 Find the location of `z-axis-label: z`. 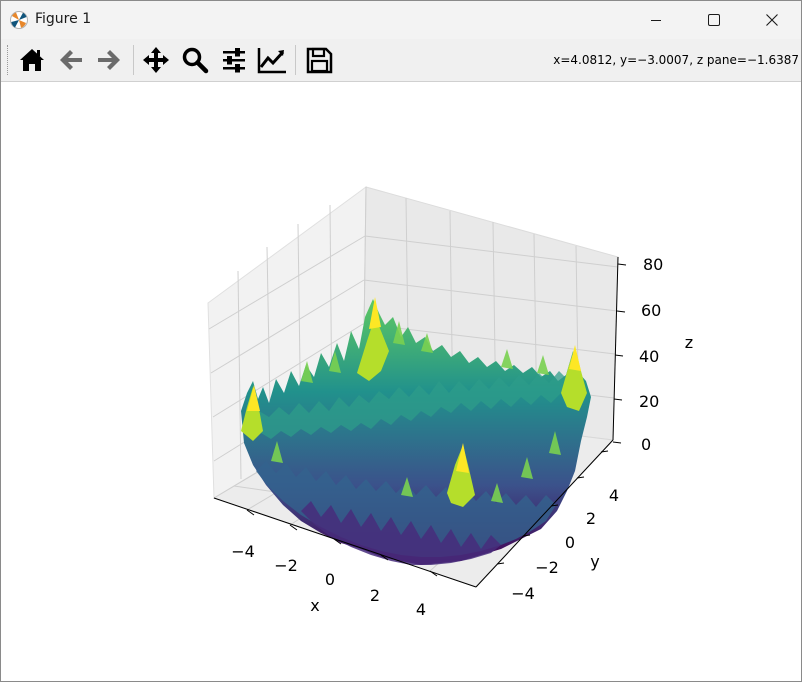

z-axis-label: z is located at coordinates (689, 342).